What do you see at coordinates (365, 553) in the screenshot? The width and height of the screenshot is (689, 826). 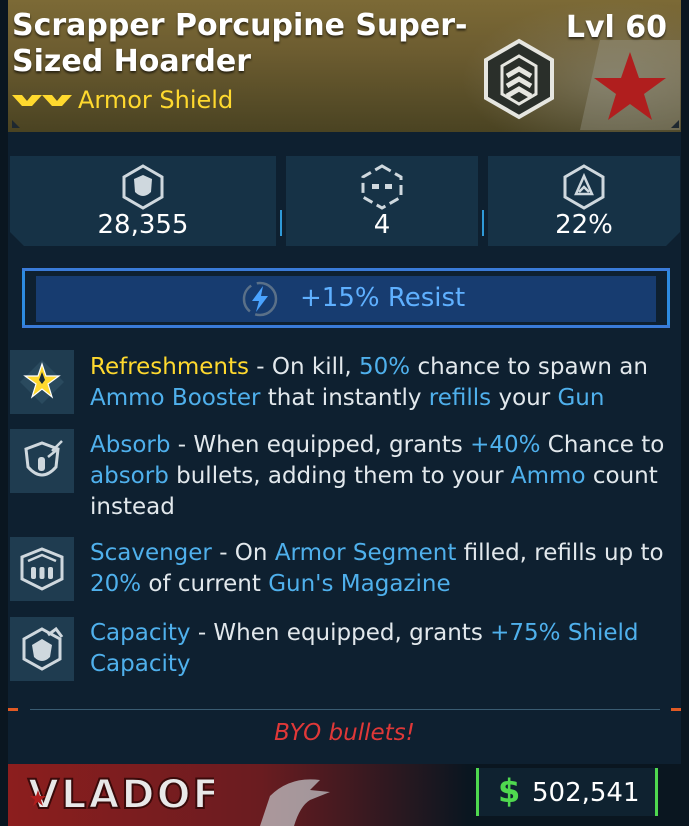 I see `perk-highlight: Armor Segment` at bounding box center [365, 553].